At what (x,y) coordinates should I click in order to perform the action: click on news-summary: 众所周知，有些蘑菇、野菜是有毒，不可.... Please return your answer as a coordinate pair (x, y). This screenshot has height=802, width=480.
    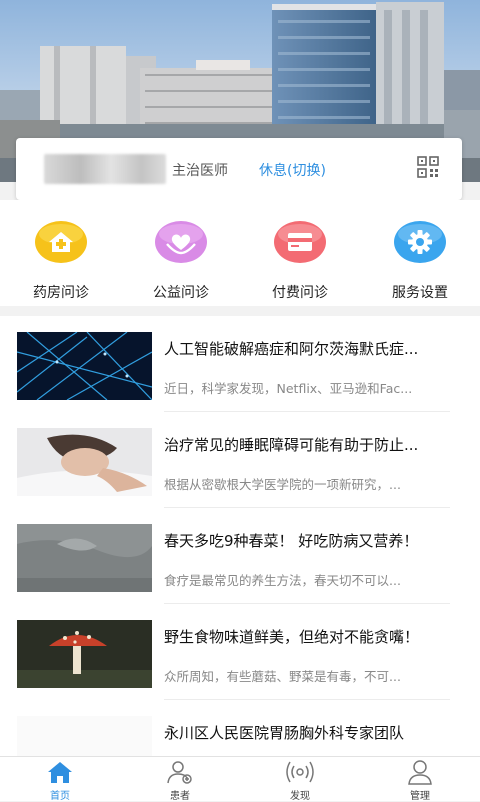
    Looking at the image, I should click on (282, 676).